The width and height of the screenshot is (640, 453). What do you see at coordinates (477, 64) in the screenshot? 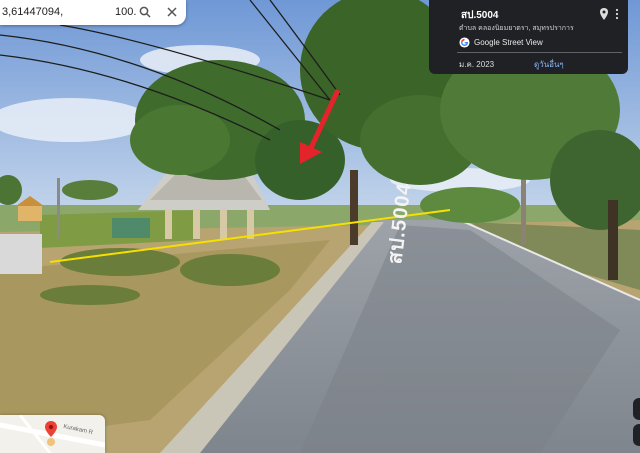
I see `capture-date: ม.ค. 2023` at bounding box center [477, 64].